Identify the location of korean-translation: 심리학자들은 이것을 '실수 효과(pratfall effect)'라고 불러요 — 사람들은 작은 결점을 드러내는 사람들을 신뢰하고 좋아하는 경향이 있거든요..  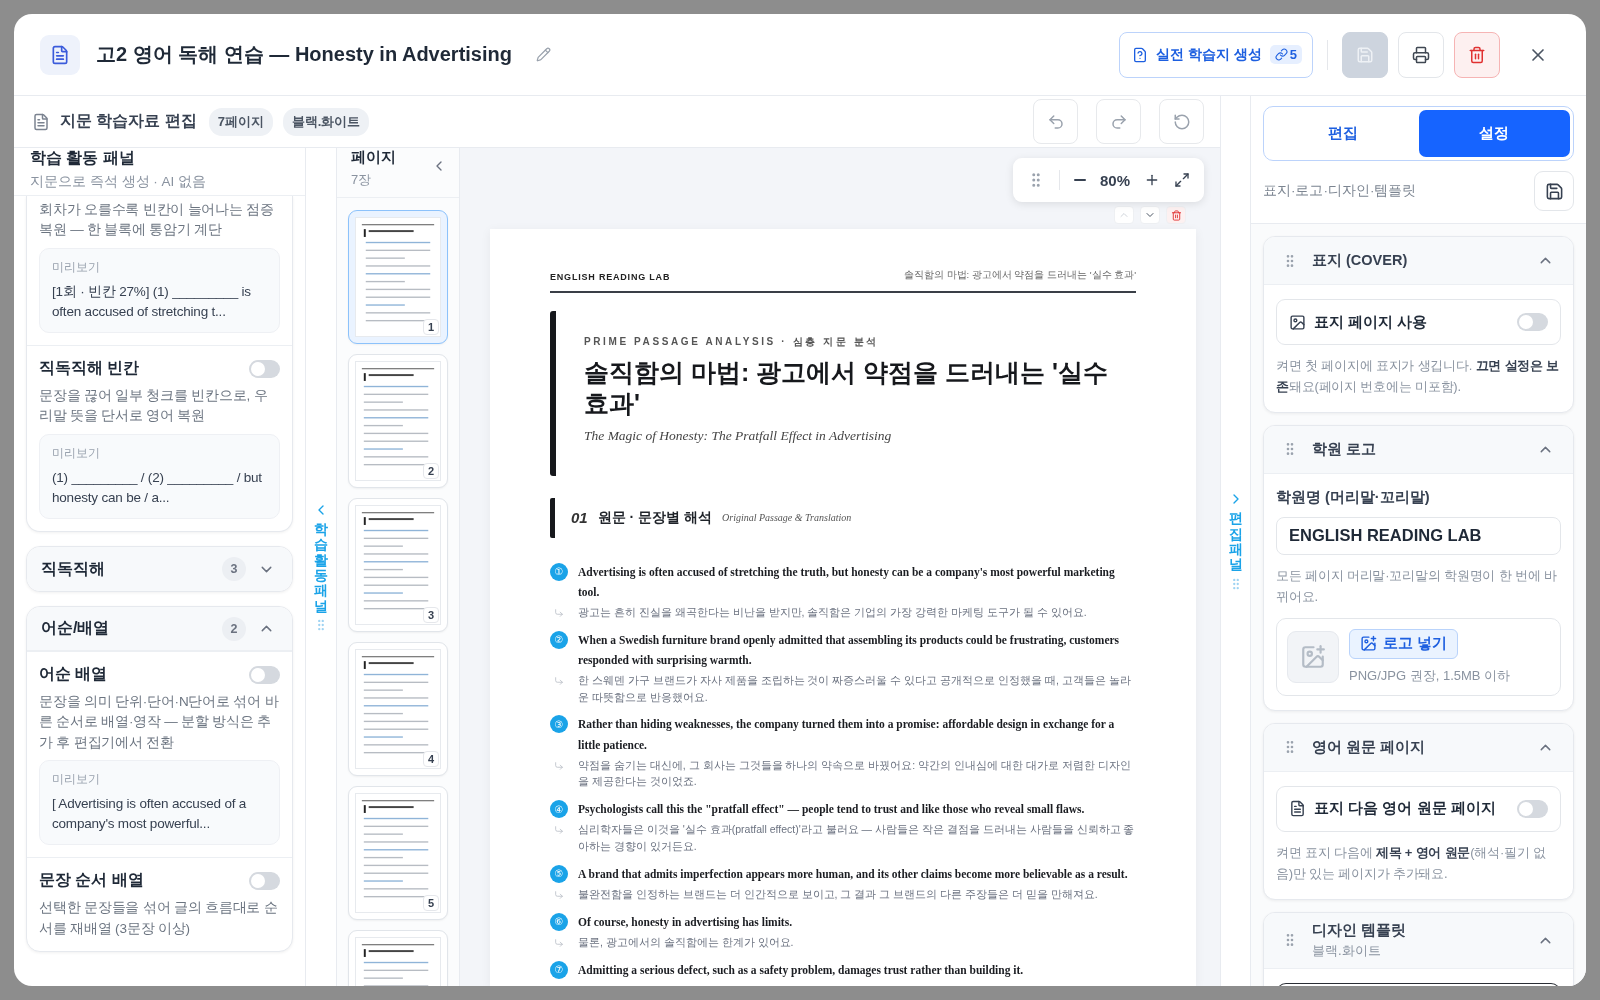
(857, 838).